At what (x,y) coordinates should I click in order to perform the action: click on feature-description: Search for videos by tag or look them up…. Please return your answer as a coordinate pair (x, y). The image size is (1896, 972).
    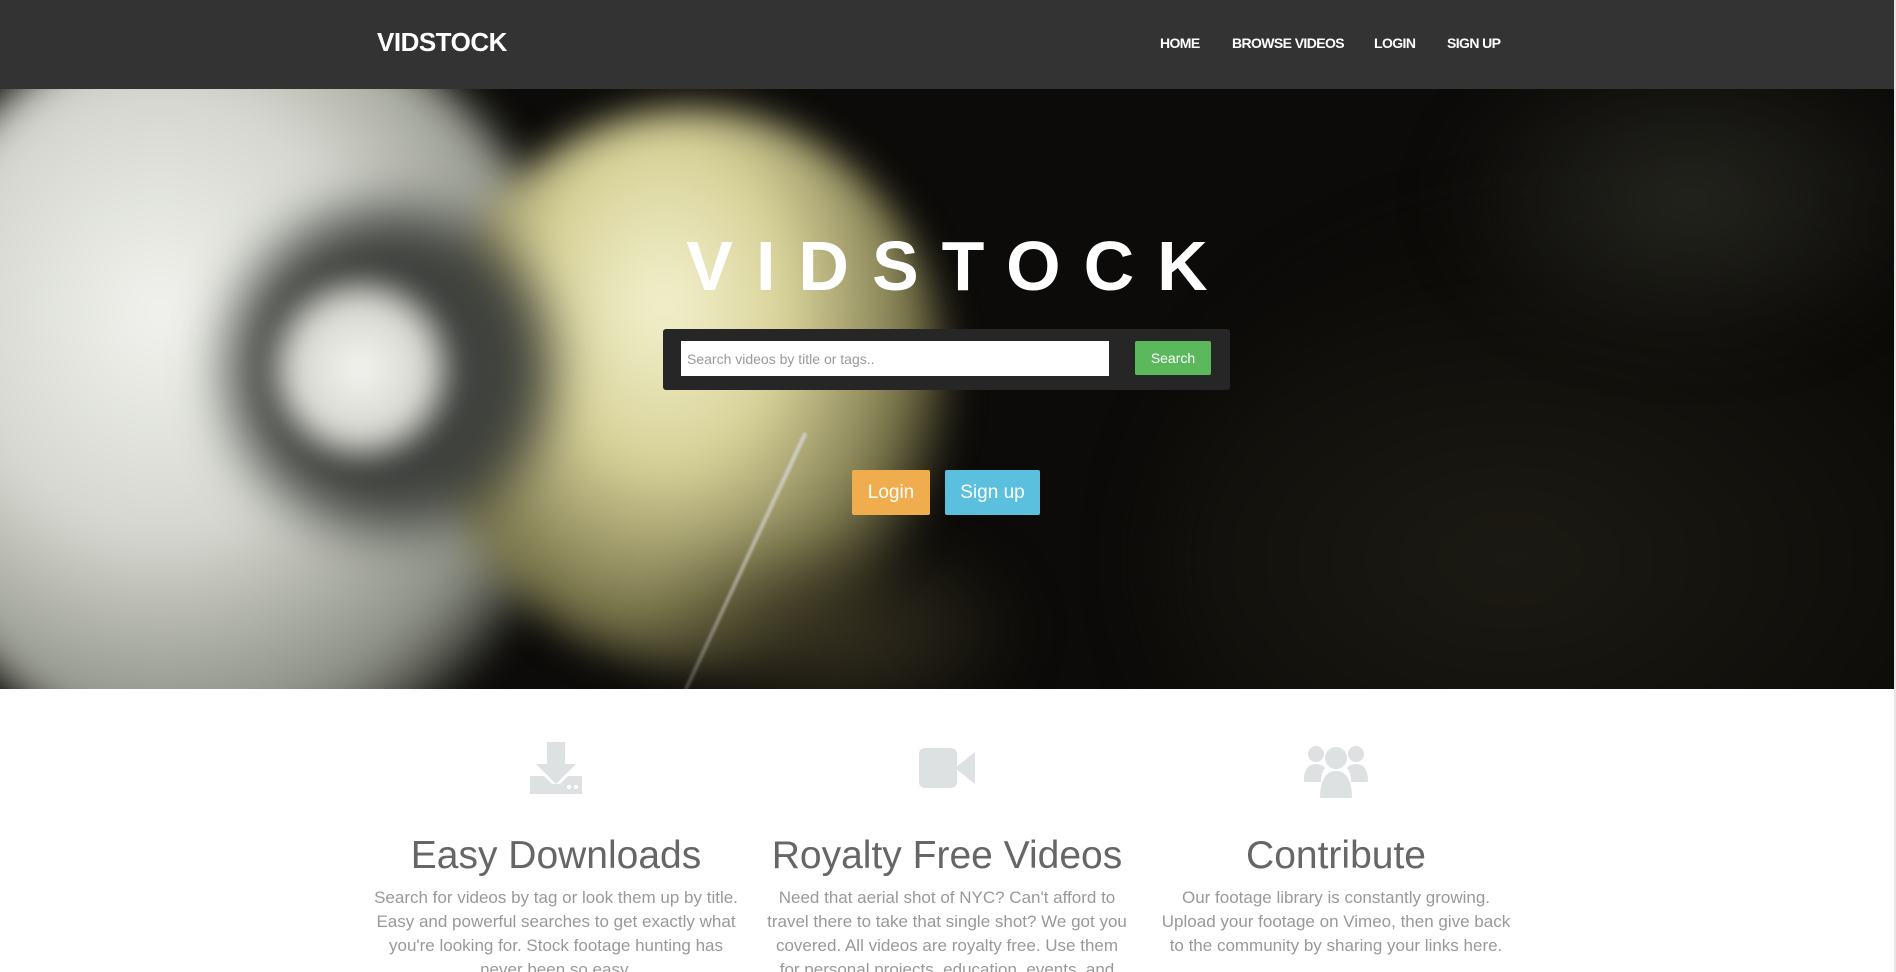
    Looking at the image, I should click on (556, 930).